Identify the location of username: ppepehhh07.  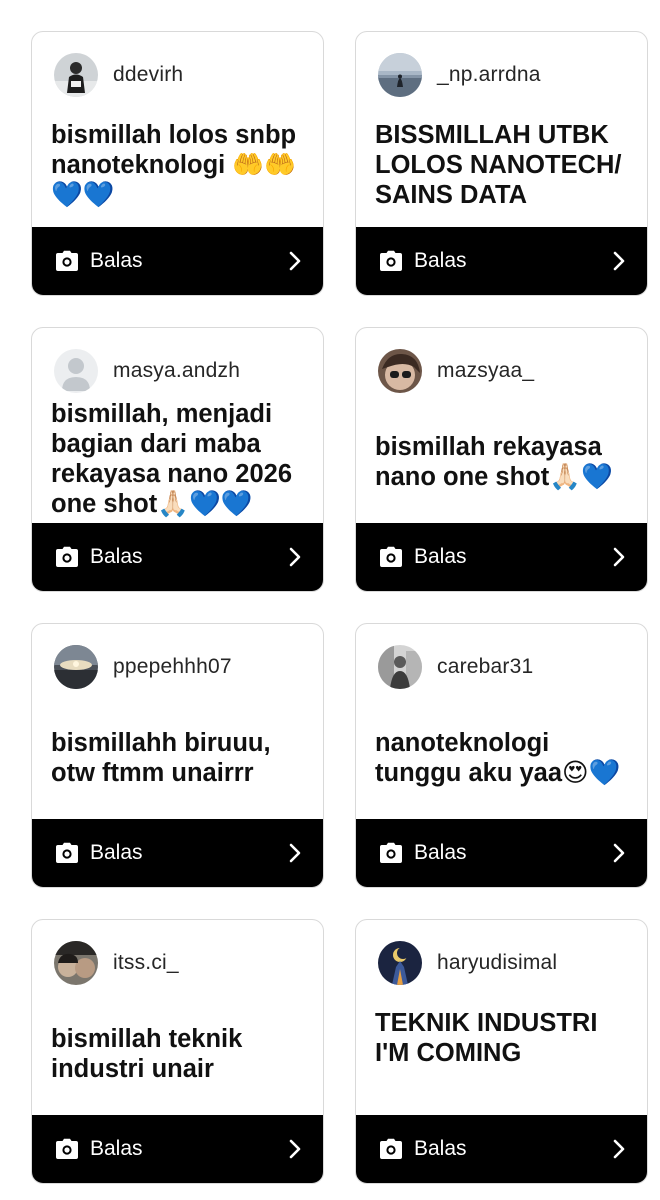
(172, 667).